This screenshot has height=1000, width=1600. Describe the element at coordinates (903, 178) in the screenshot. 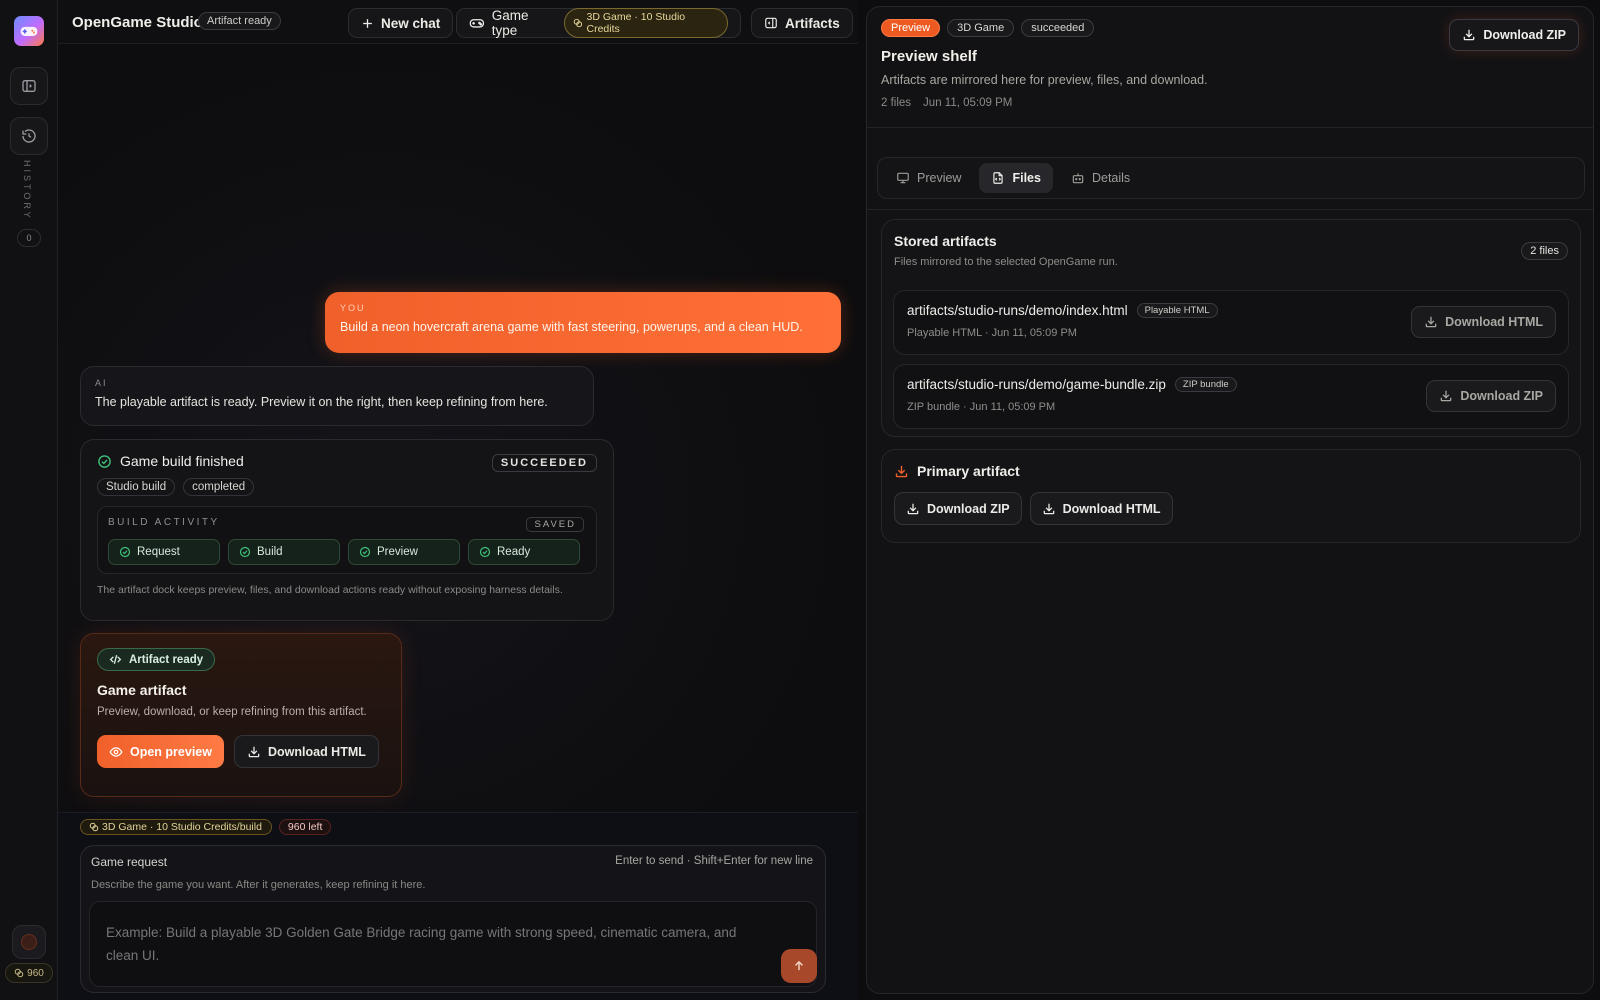

I see `monitor-icon` at that location.